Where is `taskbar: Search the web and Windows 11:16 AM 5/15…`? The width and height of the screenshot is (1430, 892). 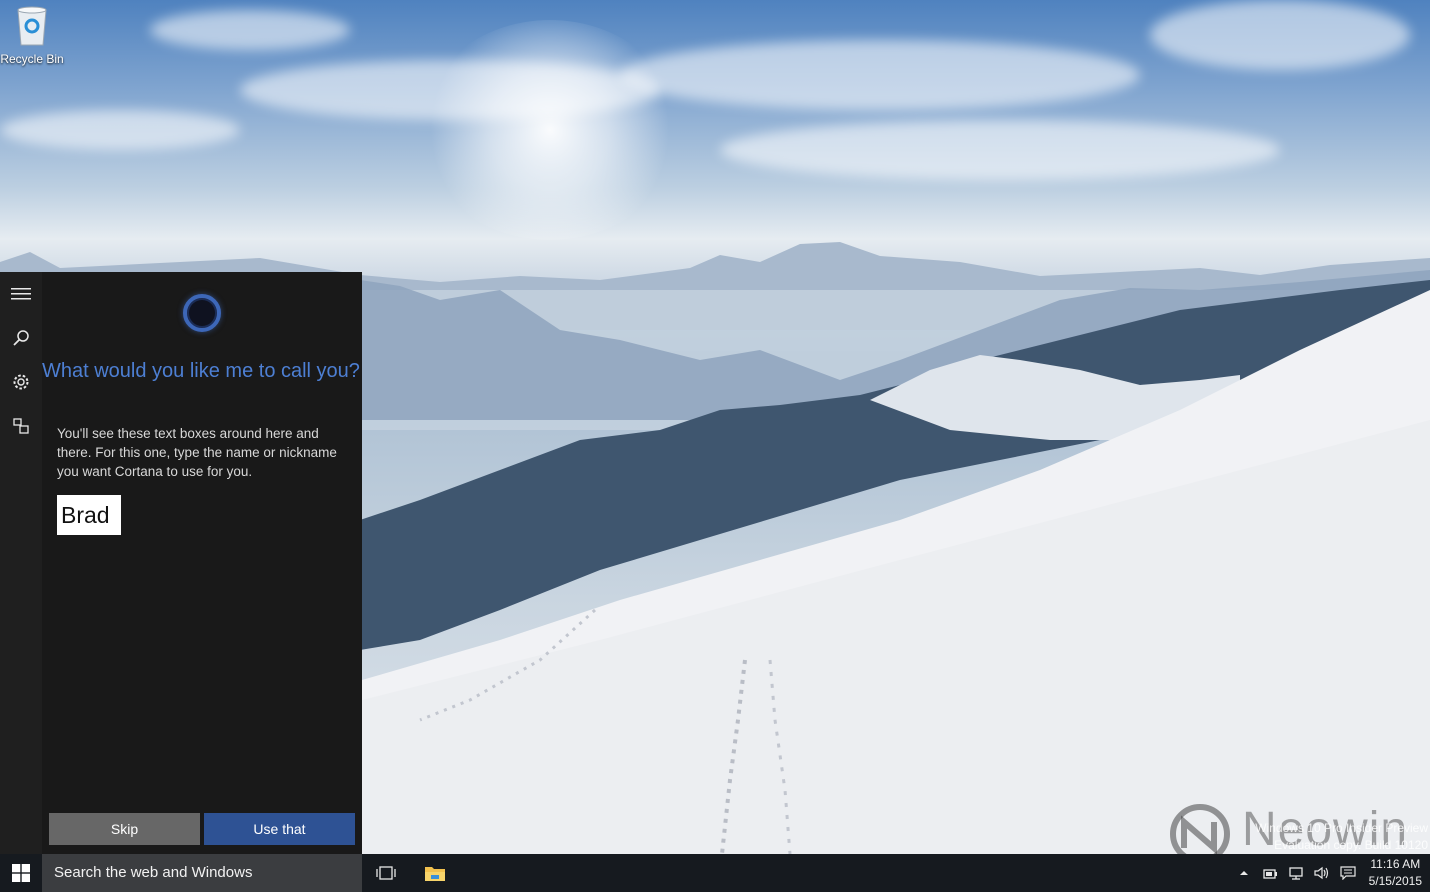 taskbar: Search the web and Windows 11:16 AM 5/15… is located at coordinates (715, 873).